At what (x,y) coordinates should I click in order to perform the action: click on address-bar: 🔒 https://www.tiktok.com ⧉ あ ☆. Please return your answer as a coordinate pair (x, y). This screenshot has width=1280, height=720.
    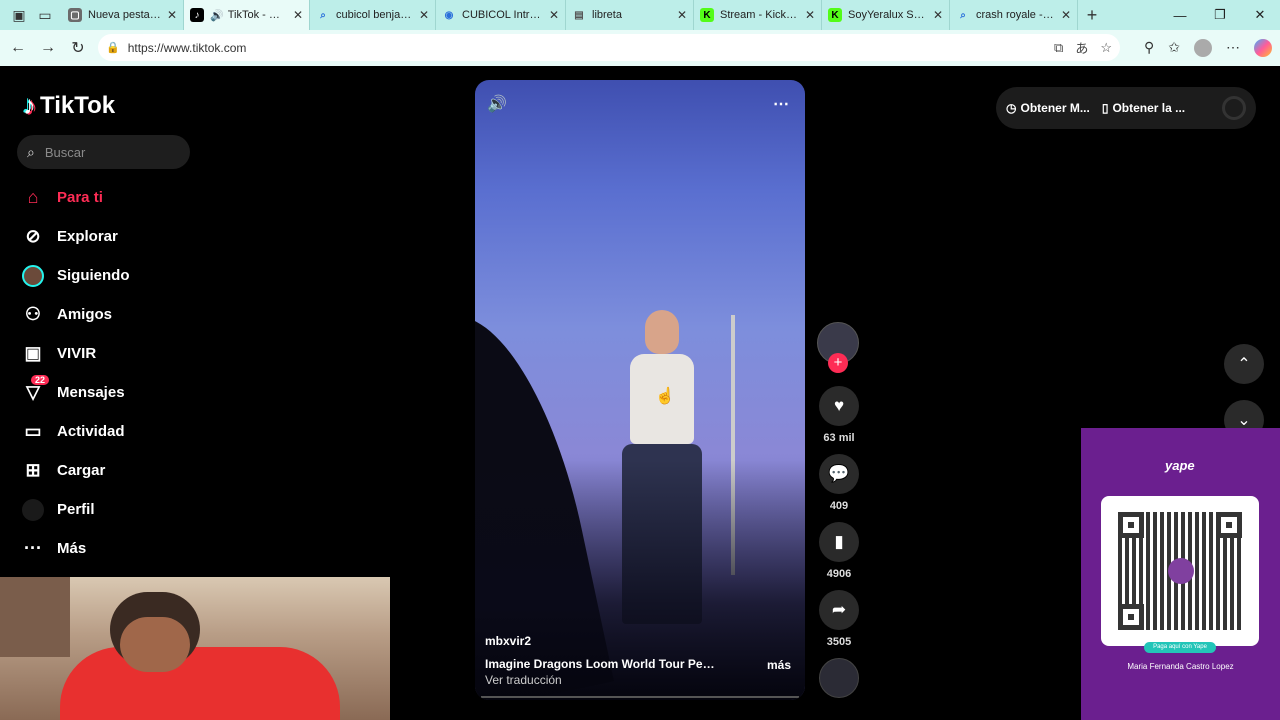
    Looking at the image, I should click on (609, 47).